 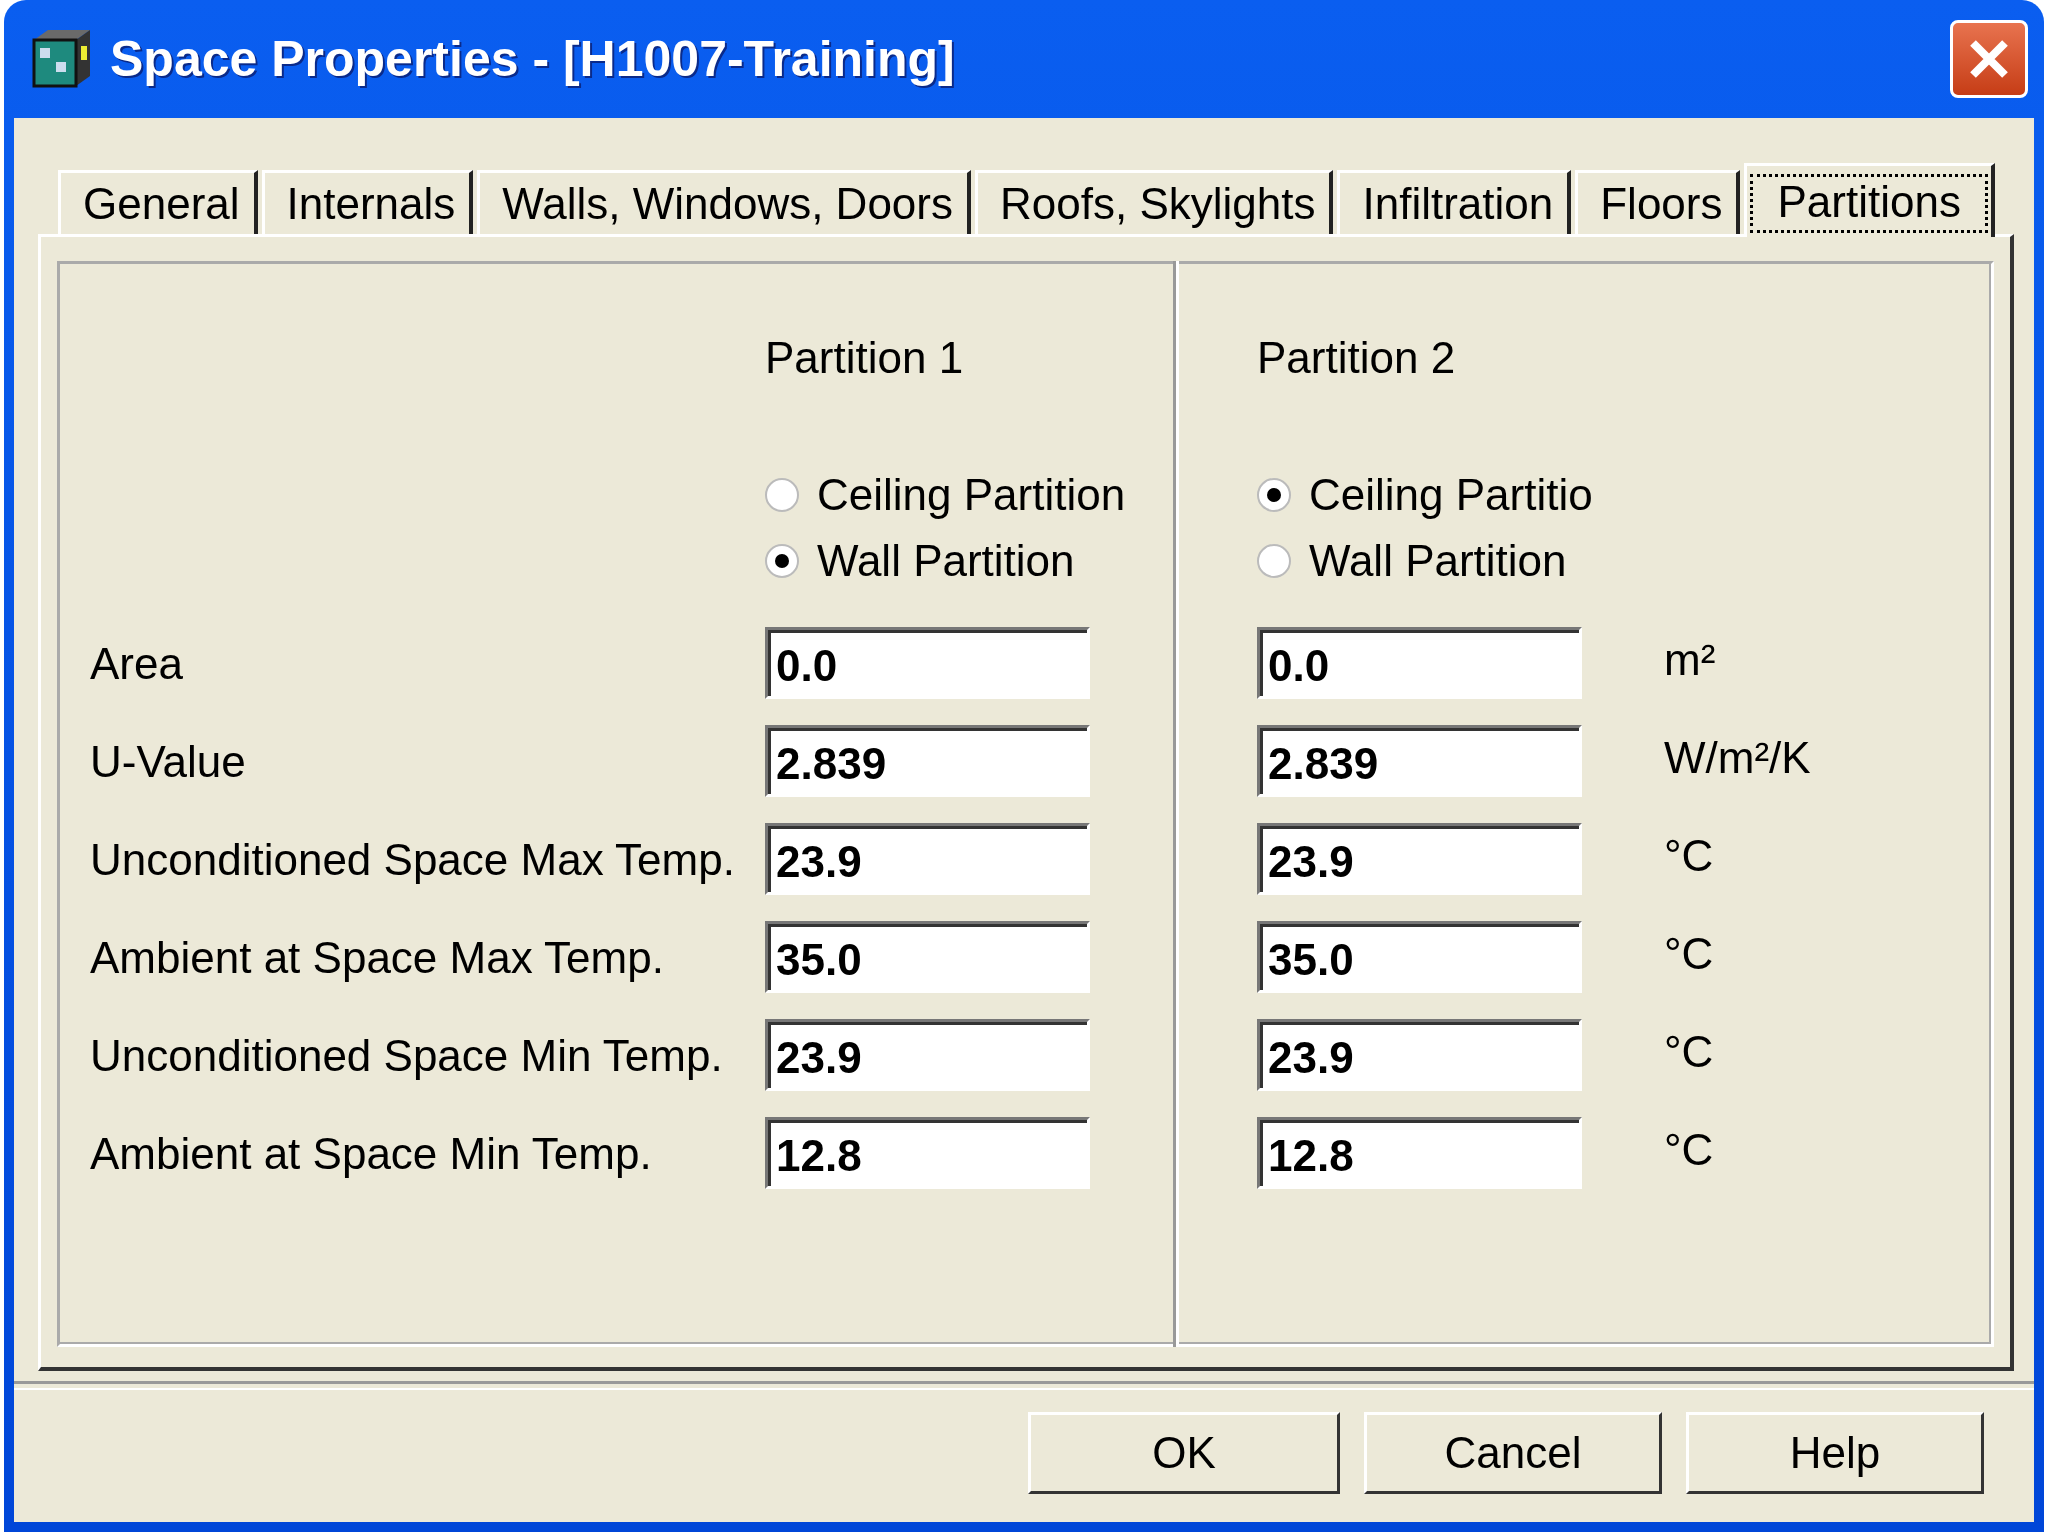 I want to click on partition-heading: Partition 1, so click(x=865, y=358).